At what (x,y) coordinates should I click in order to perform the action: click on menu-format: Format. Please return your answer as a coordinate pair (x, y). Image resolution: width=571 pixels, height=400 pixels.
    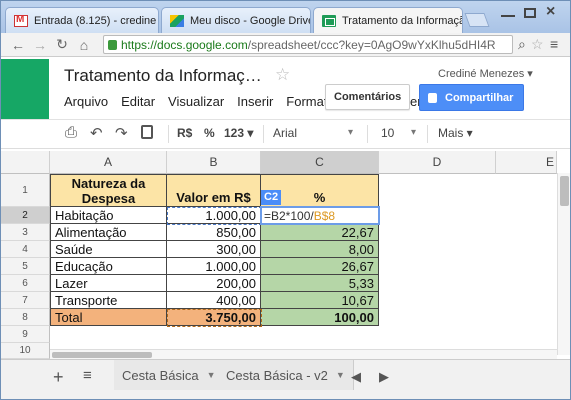
    Looking at the image, I should click on (306, 101).